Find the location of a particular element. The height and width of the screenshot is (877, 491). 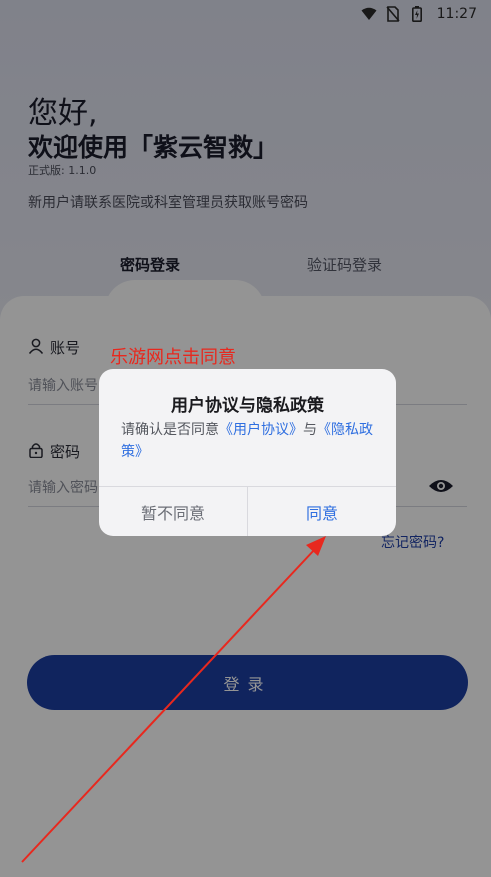

dialog-body: 请确认是否同意《用户协议》与《隐私政策》 is located at coordinates (249, 441).